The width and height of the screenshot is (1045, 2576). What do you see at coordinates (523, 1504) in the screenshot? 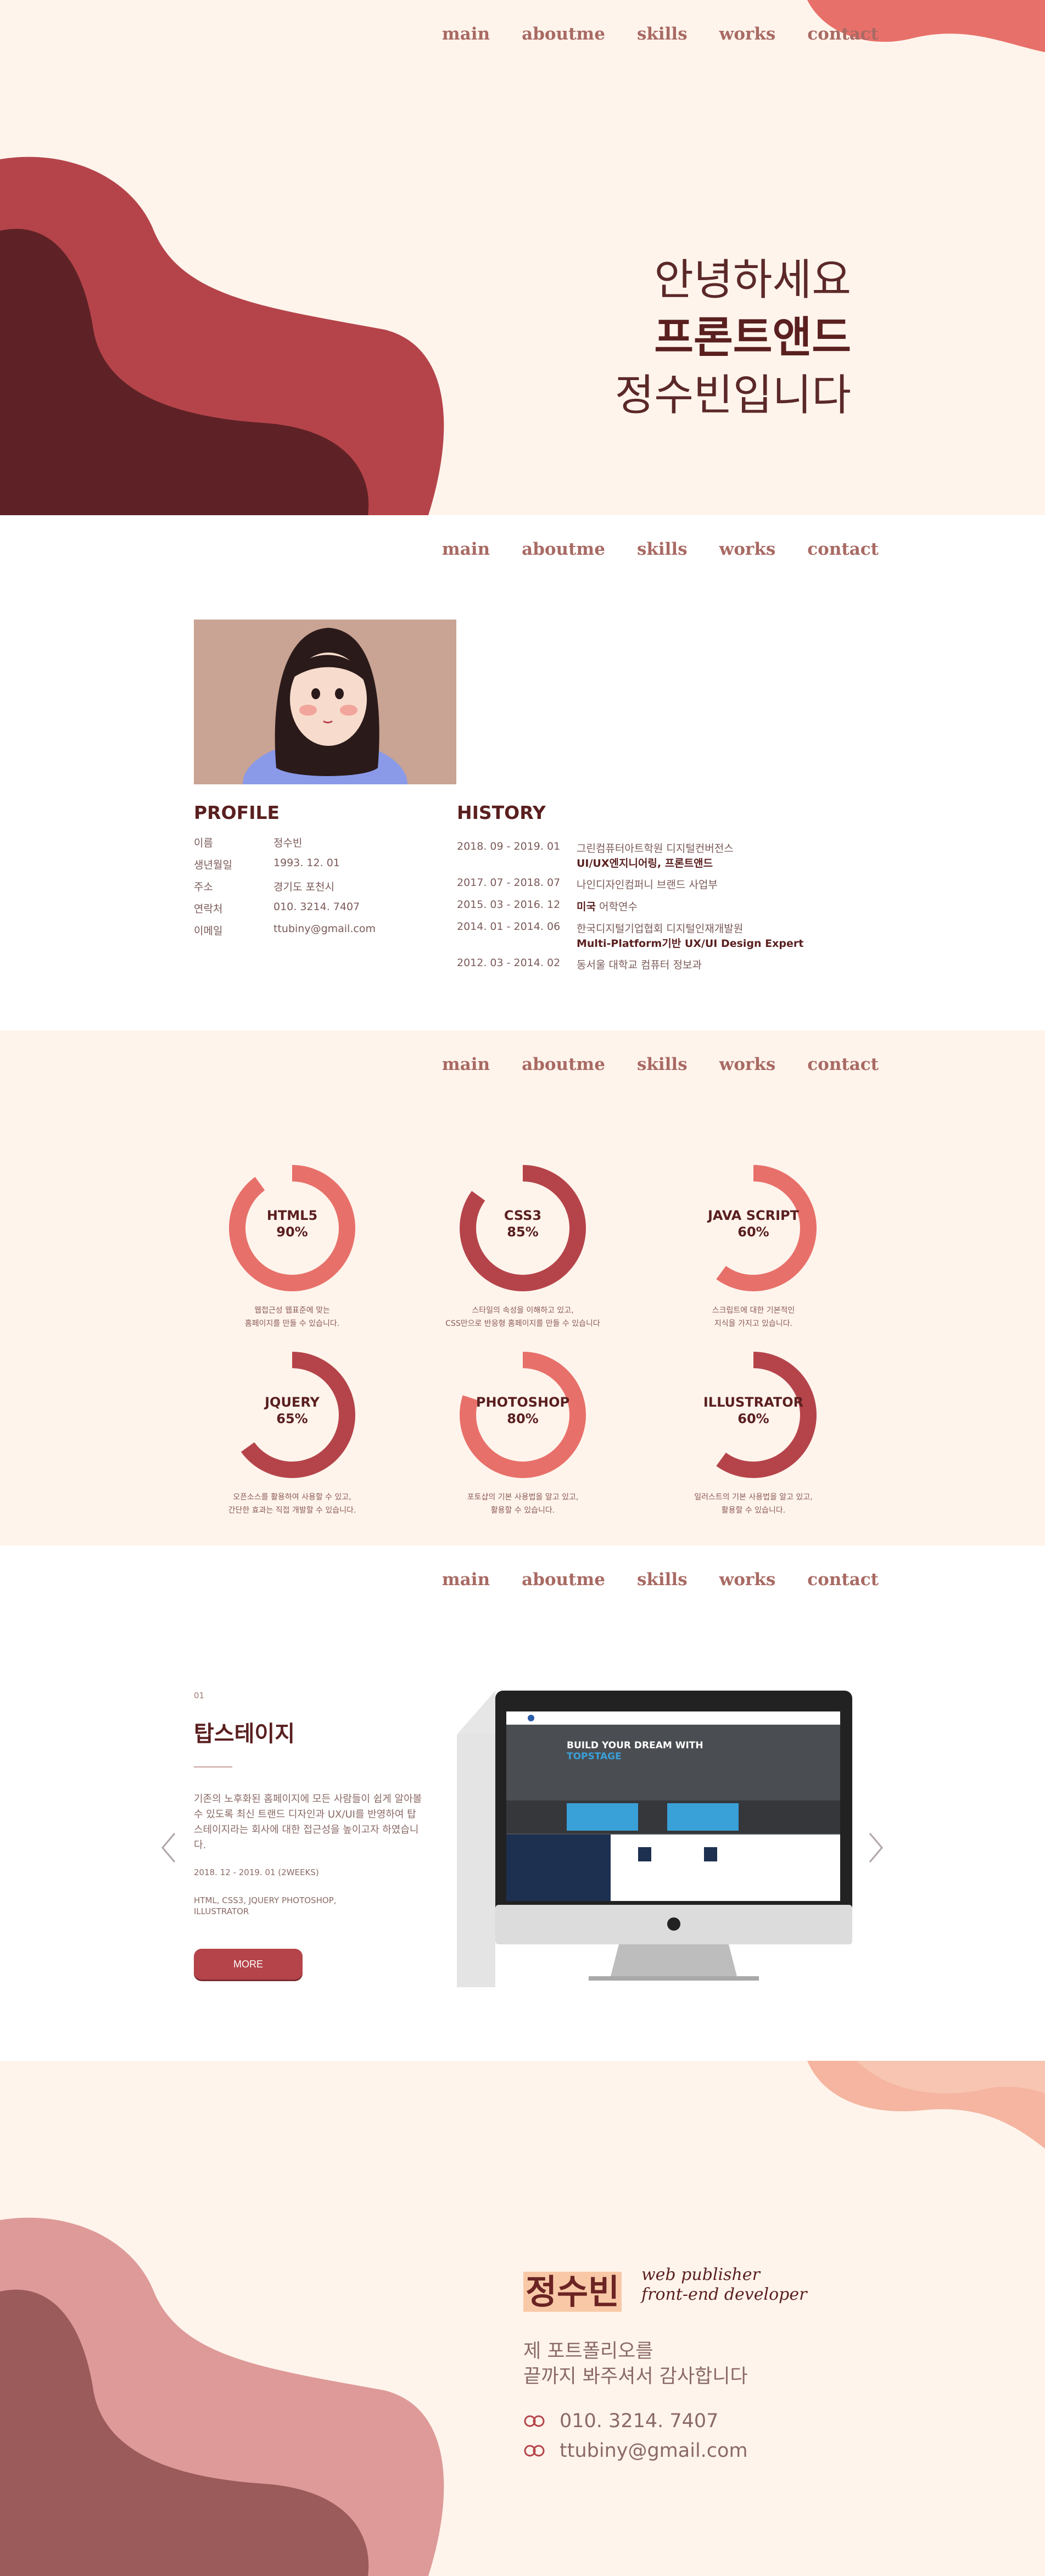
I see `skill-description: 포토샵의 기본 사용법을 알고 있고, 활용할 수 있습니다.` at bounding box center [523, 1504].